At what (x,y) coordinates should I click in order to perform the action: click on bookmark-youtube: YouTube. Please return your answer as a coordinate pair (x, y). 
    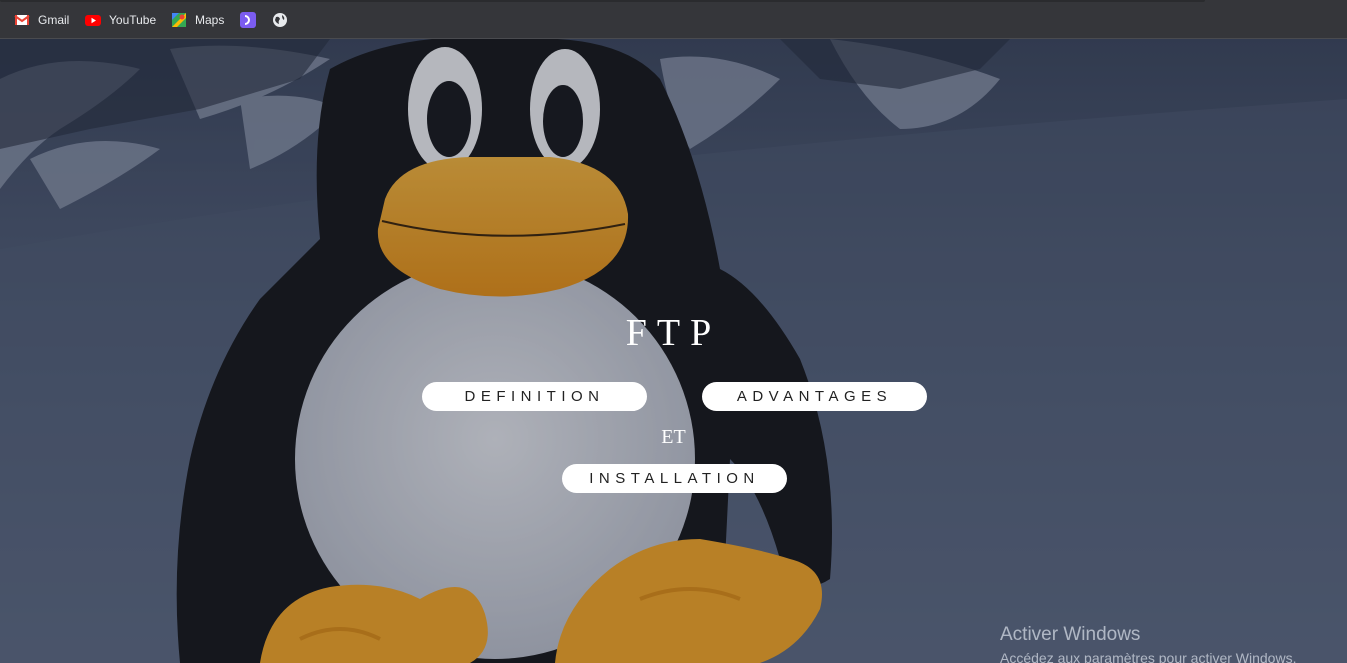
    Looking at the image, I should click on (120, 20).